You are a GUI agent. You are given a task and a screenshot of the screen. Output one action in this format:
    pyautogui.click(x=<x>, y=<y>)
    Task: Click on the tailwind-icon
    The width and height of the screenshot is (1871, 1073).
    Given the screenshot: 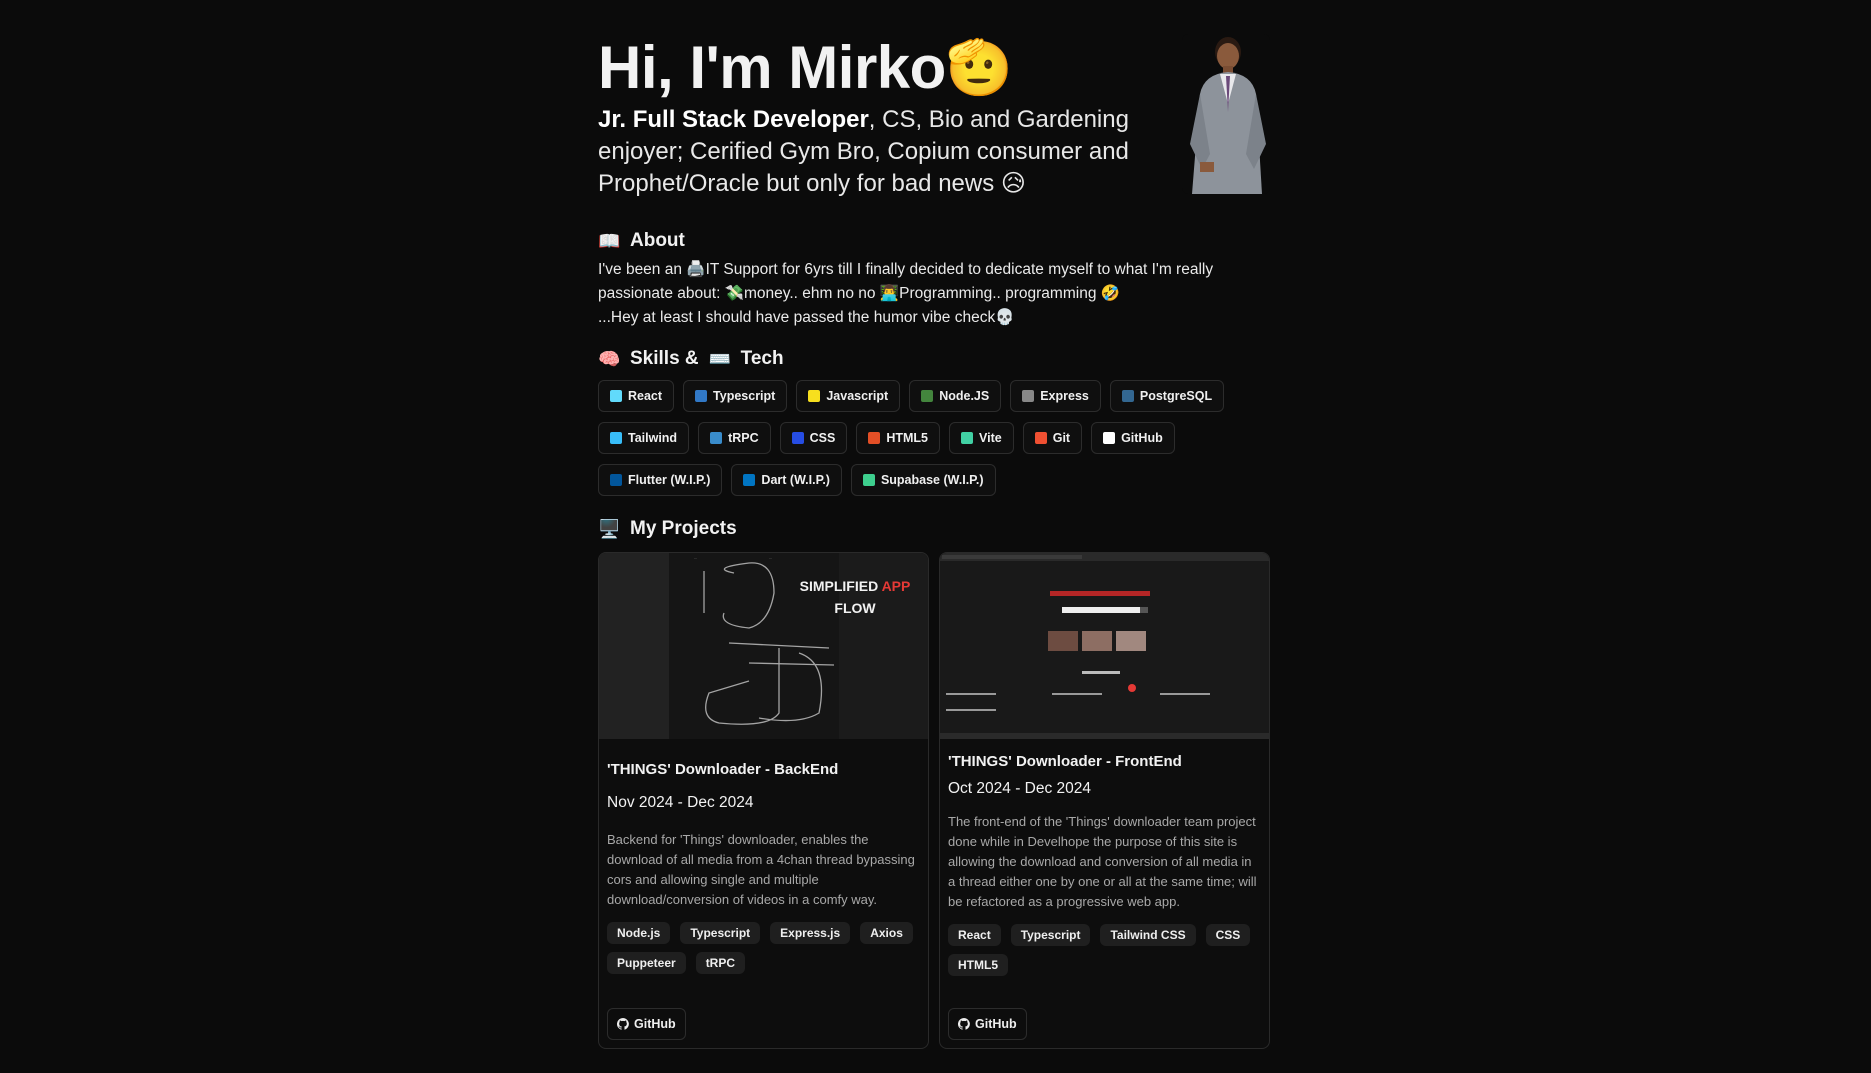 What is the action you would take?
    pyautogui.click(x=616, y=438)
    